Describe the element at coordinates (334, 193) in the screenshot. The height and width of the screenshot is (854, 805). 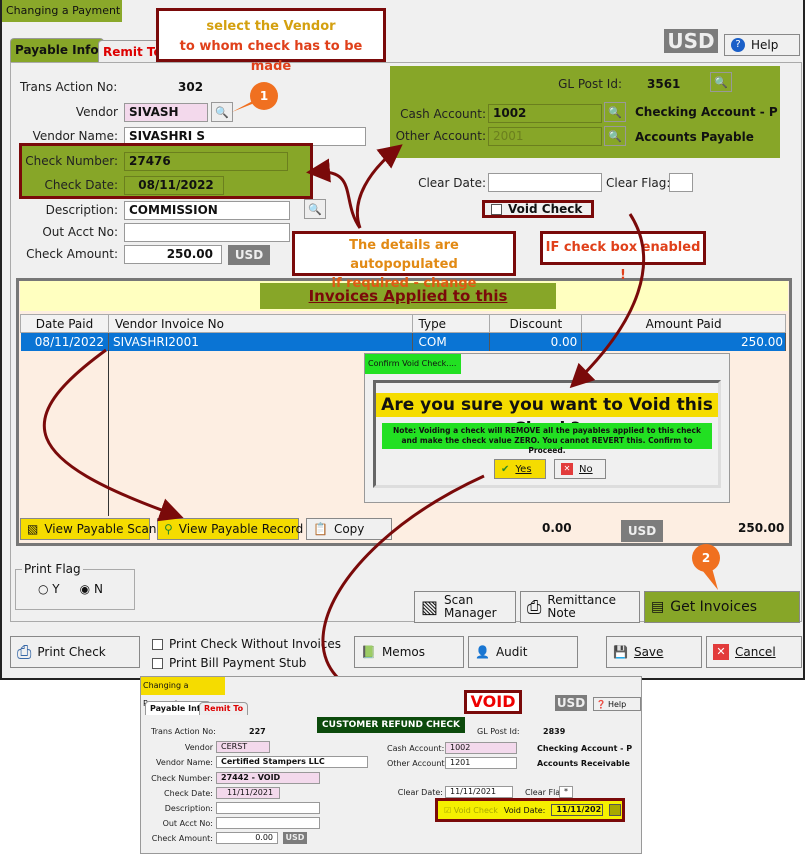
I see `arrow-to-check-details` at that location.